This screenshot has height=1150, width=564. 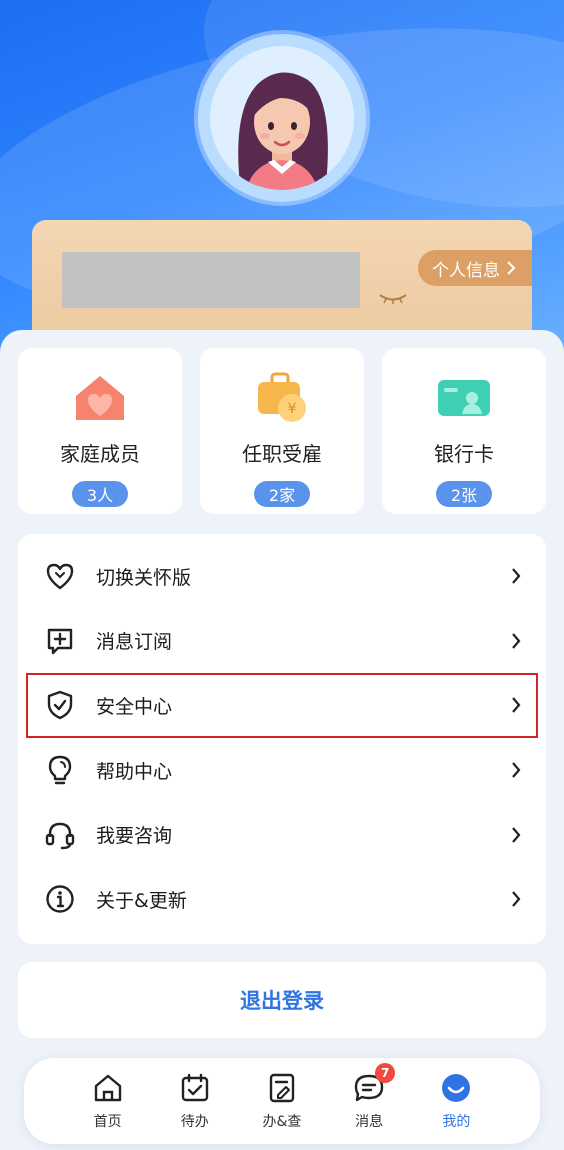 I want to click on tab-label: 我的, so click(x=456, y=1122).